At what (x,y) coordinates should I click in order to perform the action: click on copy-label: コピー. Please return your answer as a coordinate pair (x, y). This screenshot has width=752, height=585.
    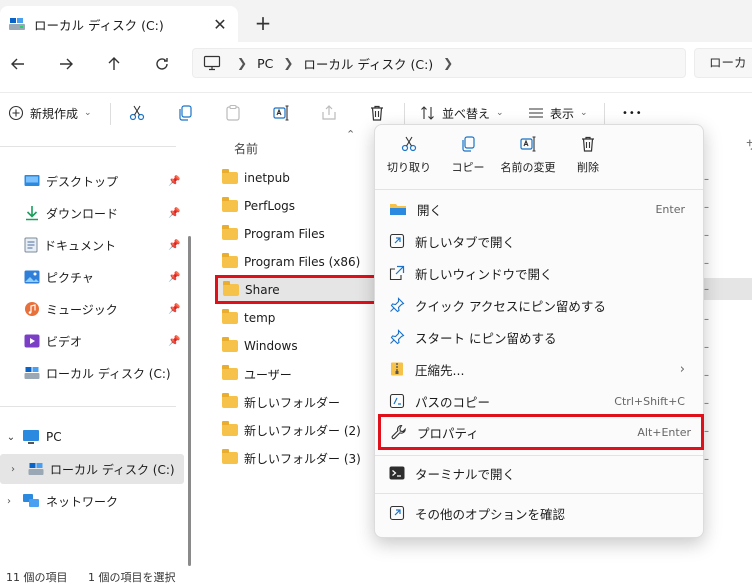
    Looking at the image, I should click on (468, 167).